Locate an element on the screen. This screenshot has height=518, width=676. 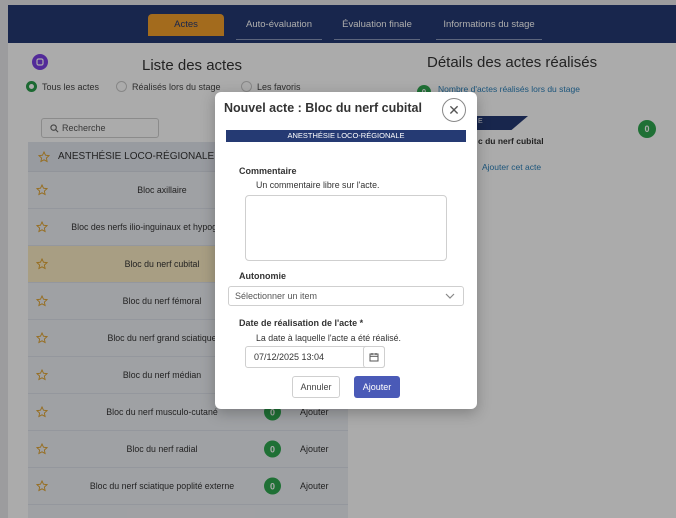
modal-title: Nouvel acte : Bloc du nerf cubital is located at coordinates (323, 108).